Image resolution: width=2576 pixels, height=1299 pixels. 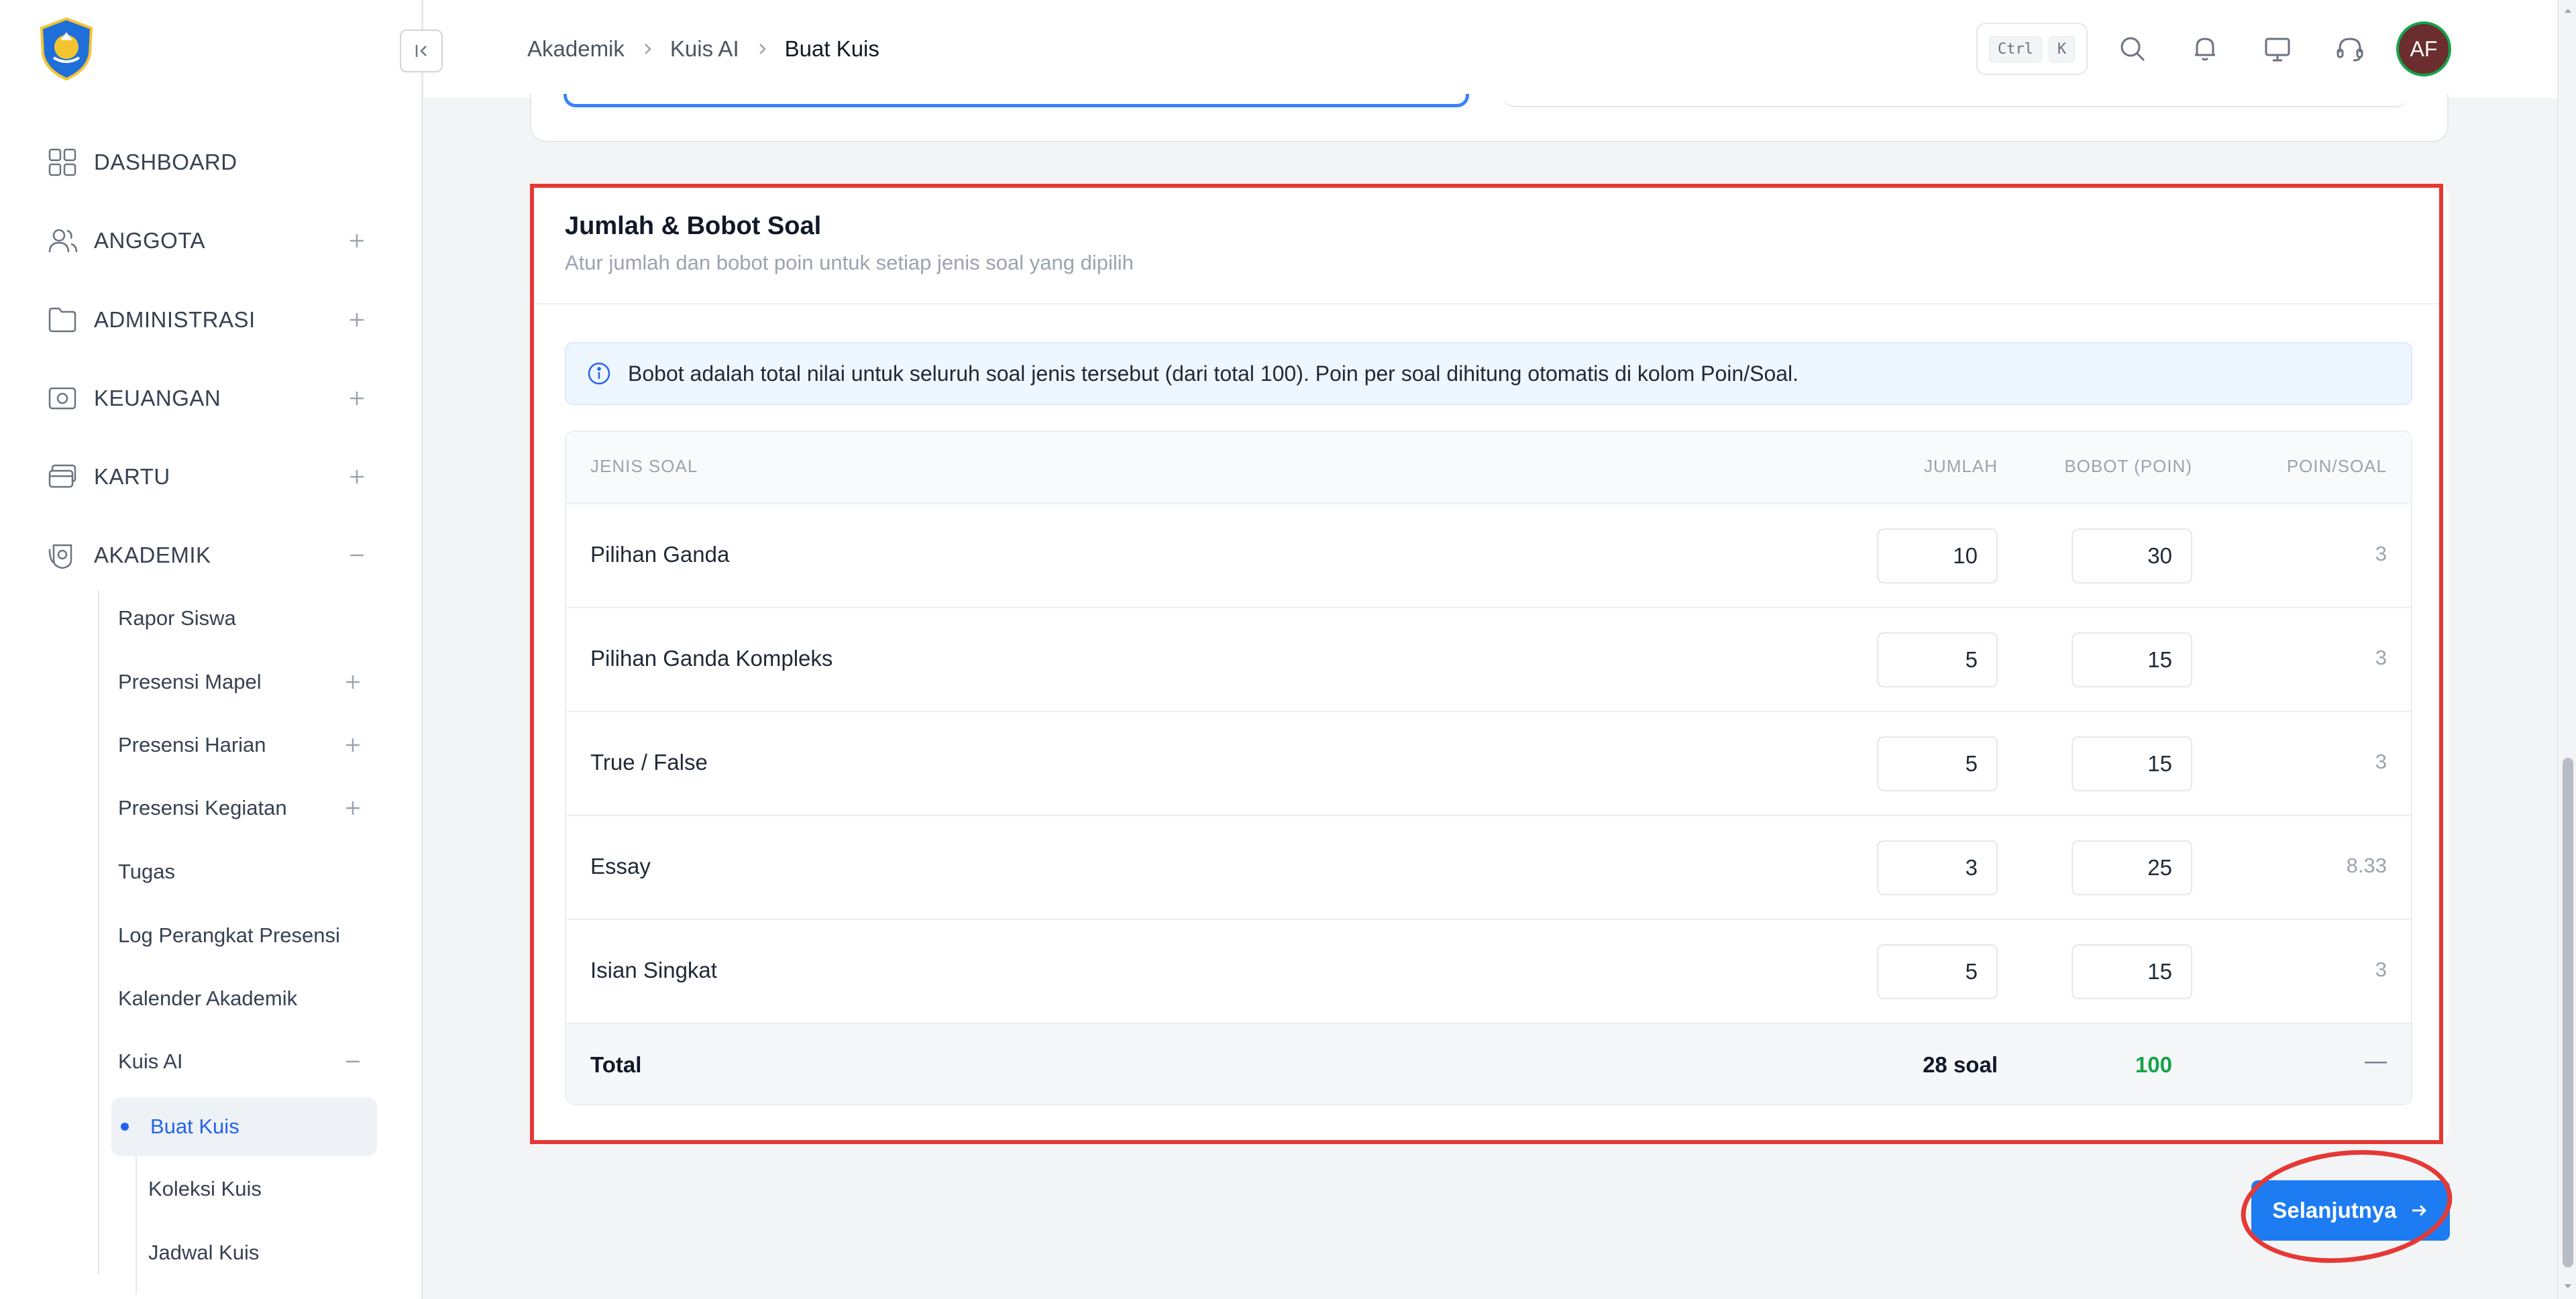 I want to click on question-type: Isian Singkat, so click(x=653, y=970).